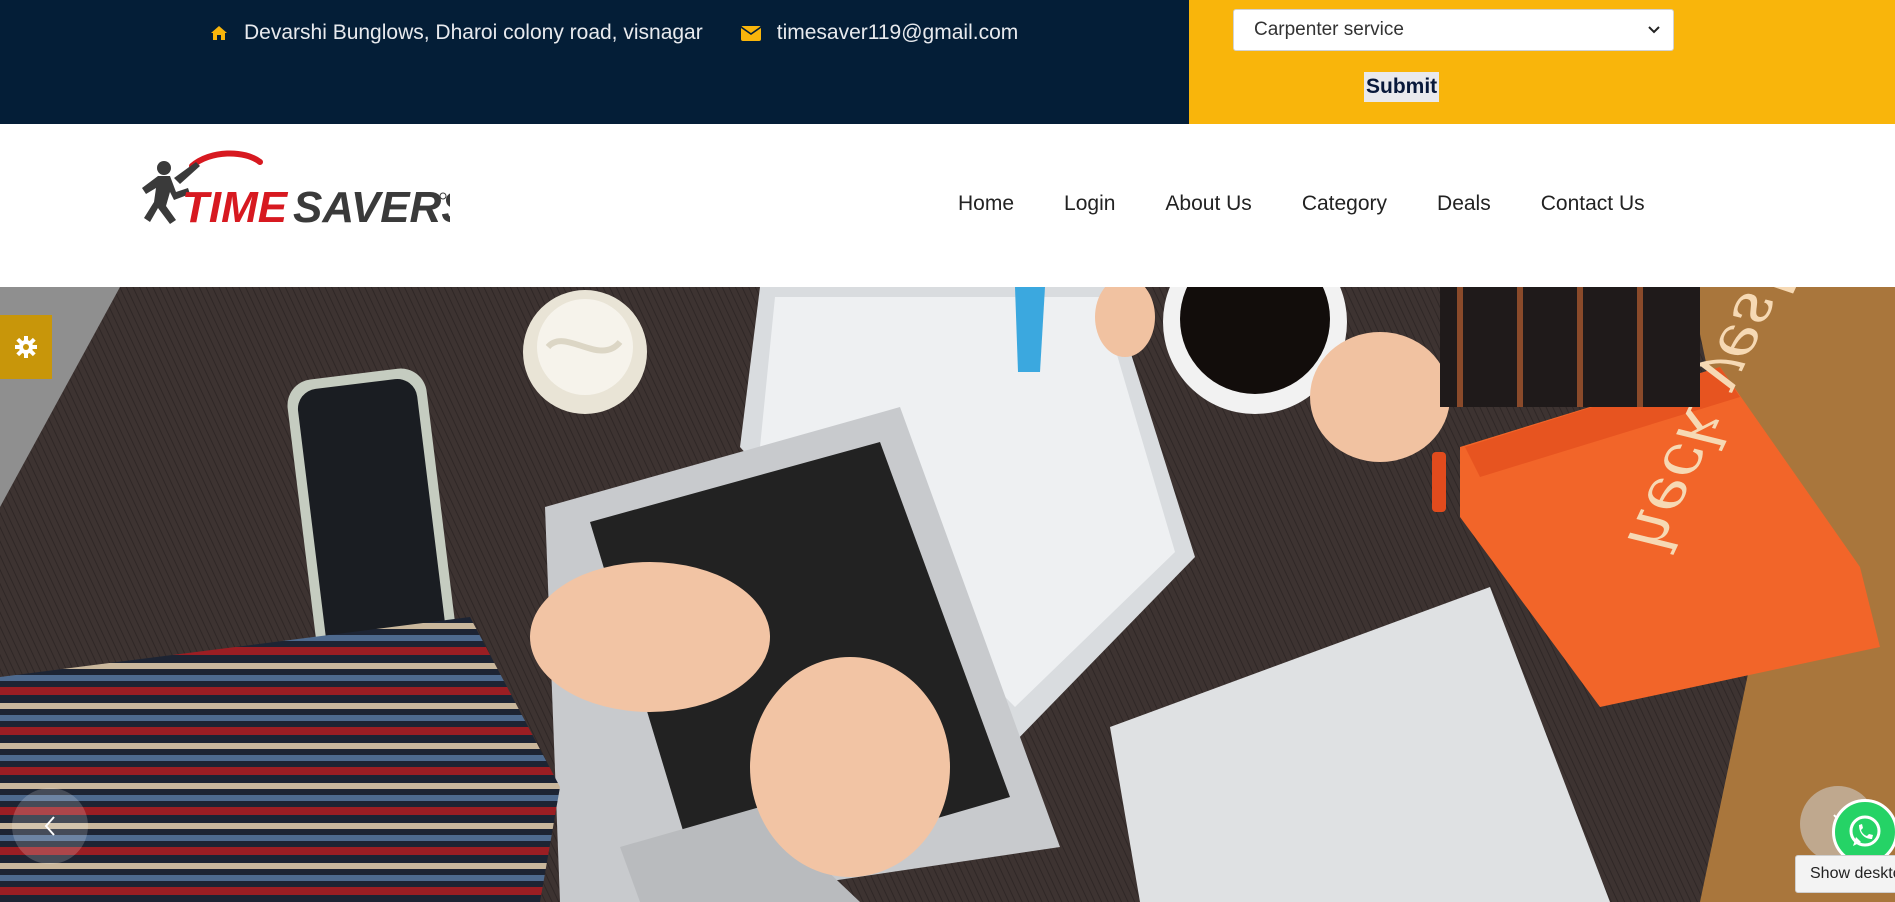 The height and width of the screenshot is (902, 1895). Describe the element at coordinates (1208, 204) in the screenshot. I see `nav-item-about-us: About Us` at that location.